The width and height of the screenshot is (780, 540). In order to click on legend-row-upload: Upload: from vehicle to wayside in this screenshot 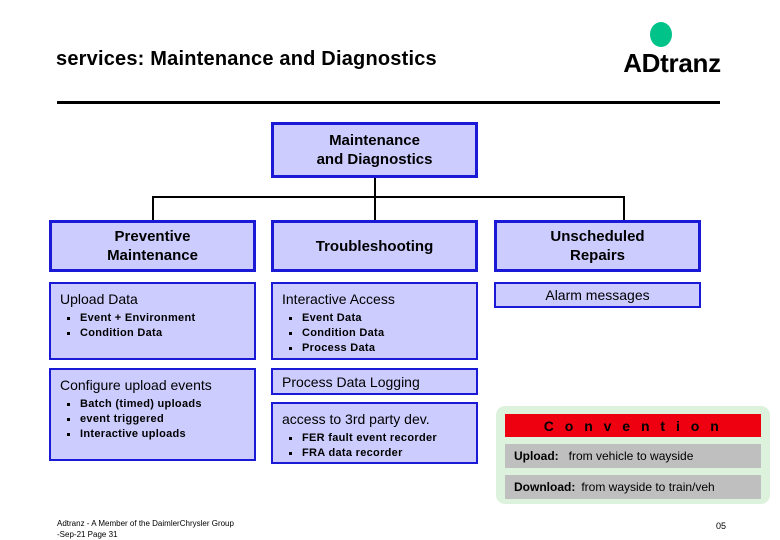, I will do `click(633, 456)`.